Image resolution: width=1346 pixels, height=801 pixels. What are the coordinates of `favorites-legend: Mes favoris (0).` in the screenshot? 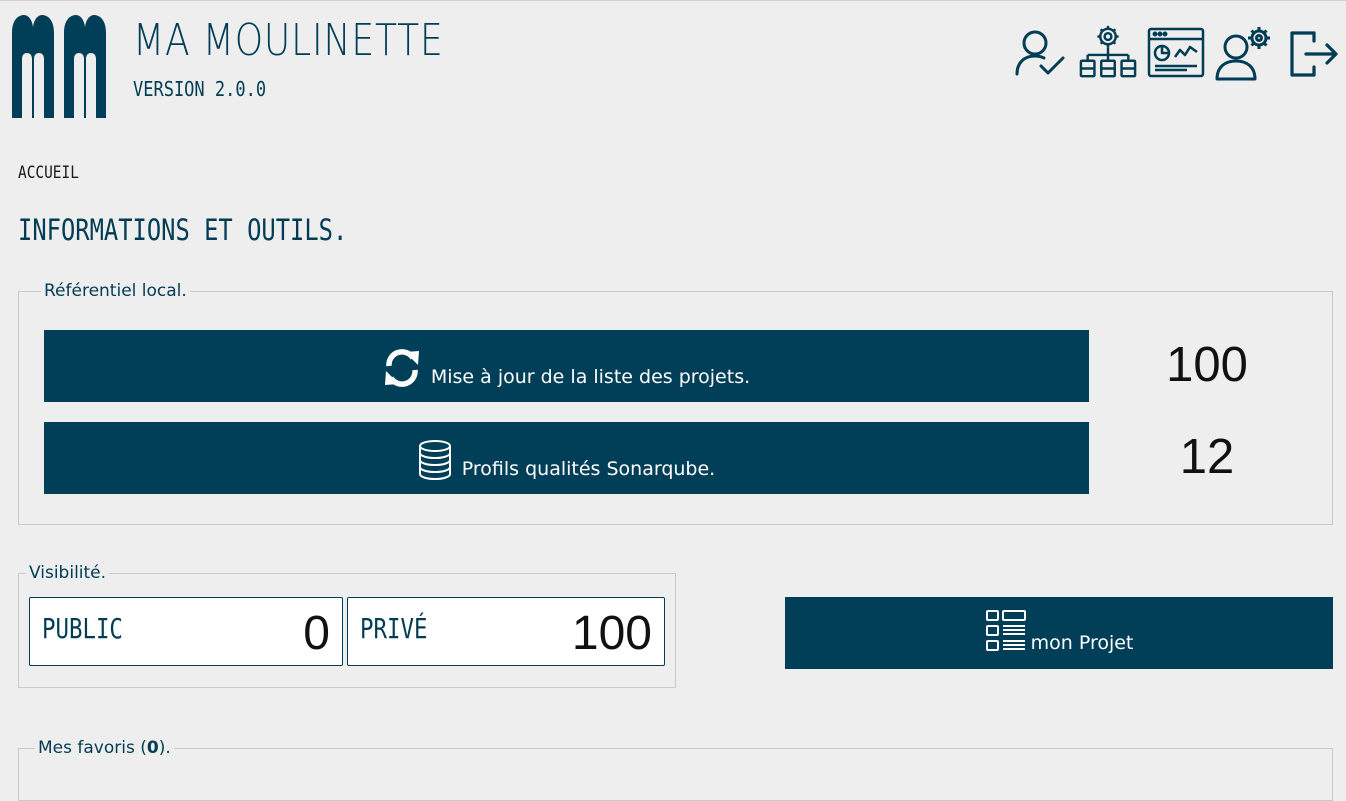 It's located at (104, 748).